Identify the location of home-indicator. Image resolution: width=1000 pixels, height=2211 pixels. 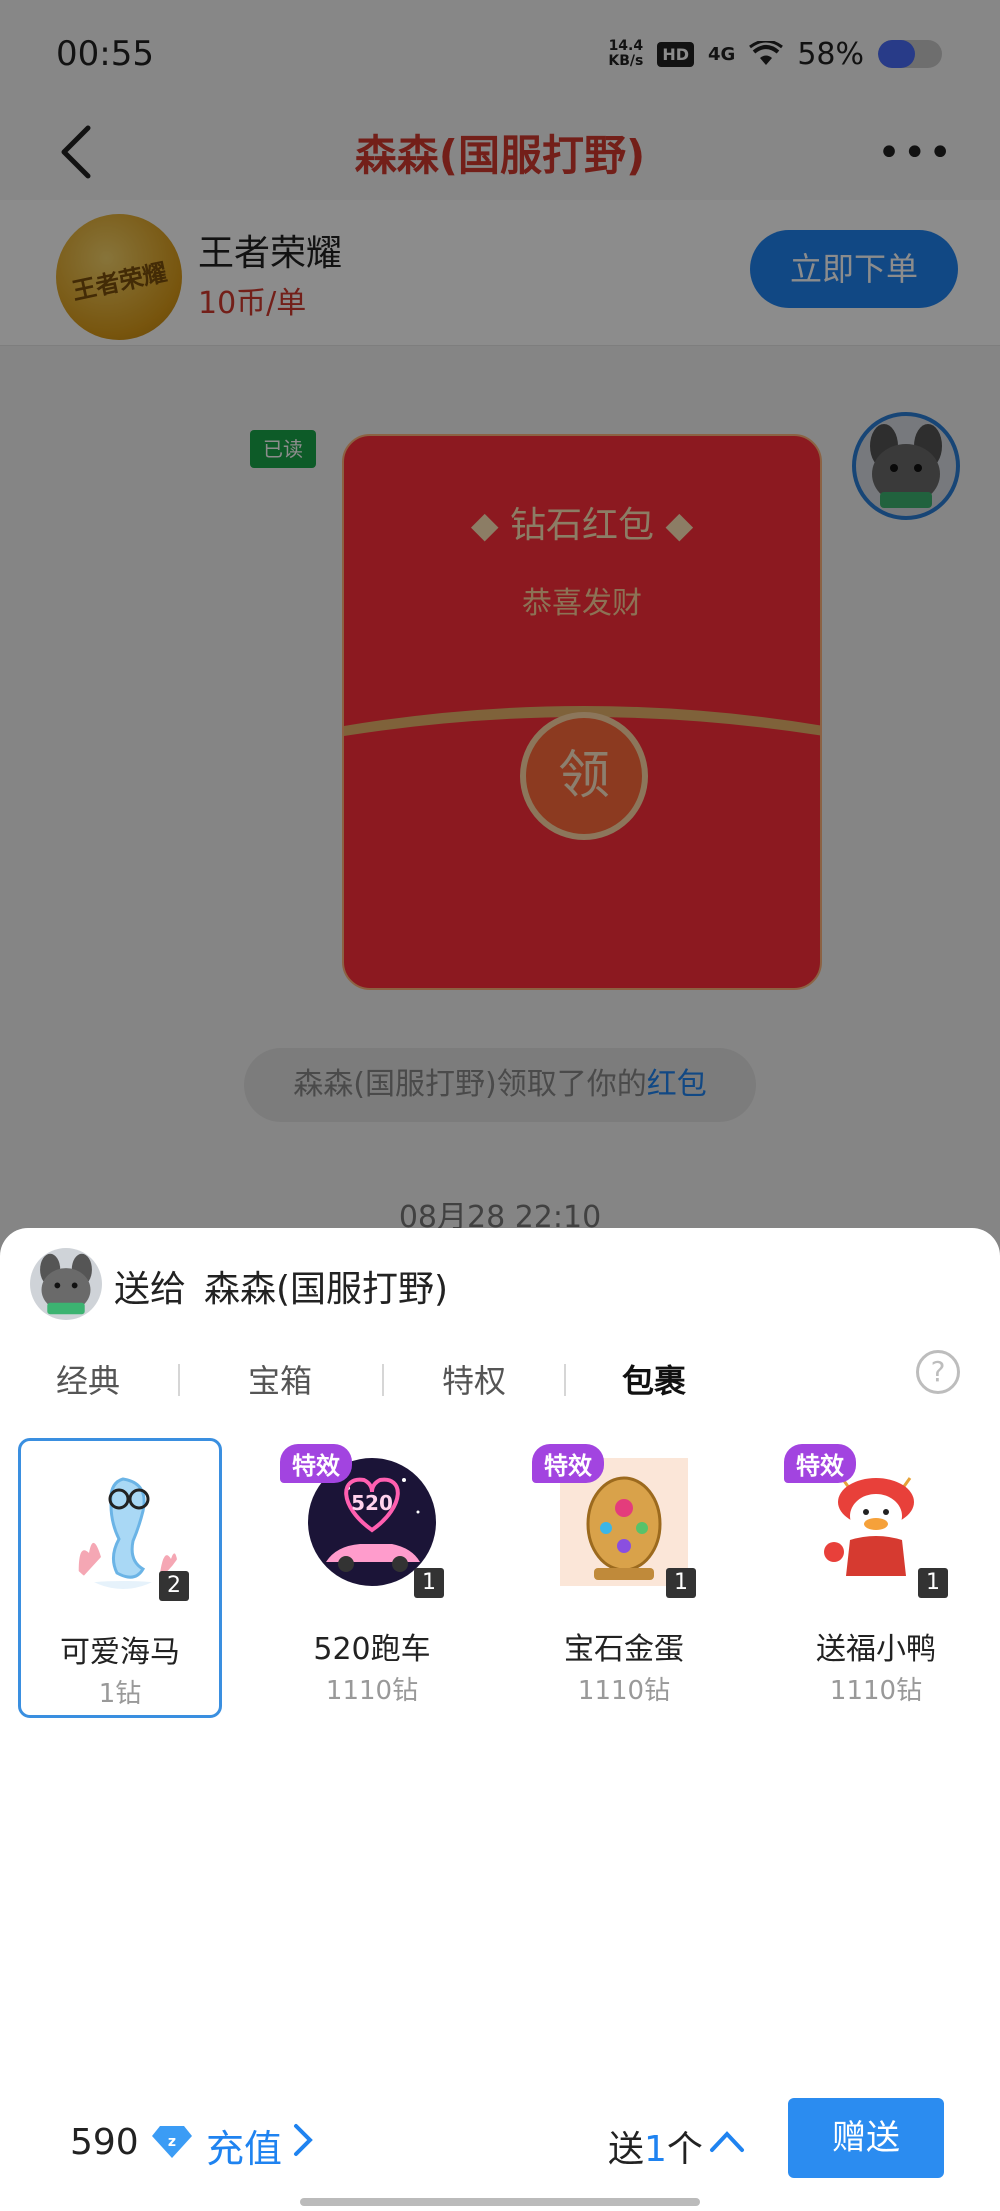
(500, 2202).